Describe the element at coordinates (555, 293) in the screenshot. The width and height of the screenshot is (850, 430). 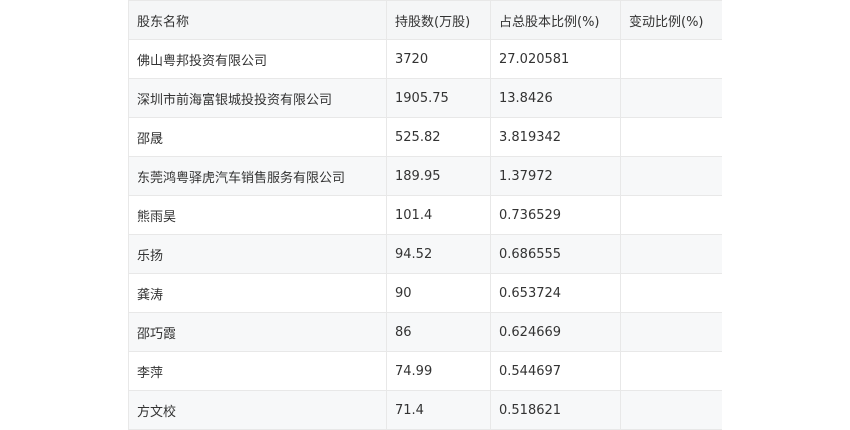
I see `cell-share-ratio: 0.653724` at that location.